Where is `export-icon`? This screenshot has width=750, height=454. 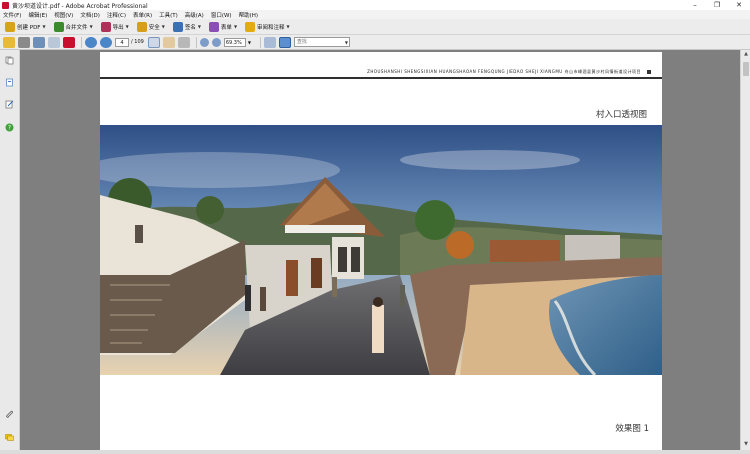
export-icon is located at coordinates (105, 26).